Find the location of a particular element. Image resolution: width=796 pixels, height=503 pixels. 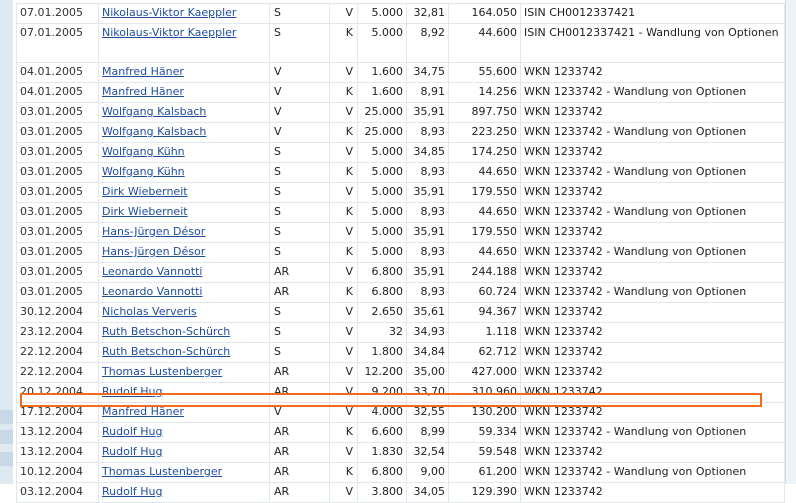

insider-name-cell: Nikolaus-Viktor Kaeppler is located at coordinates (184, 43).